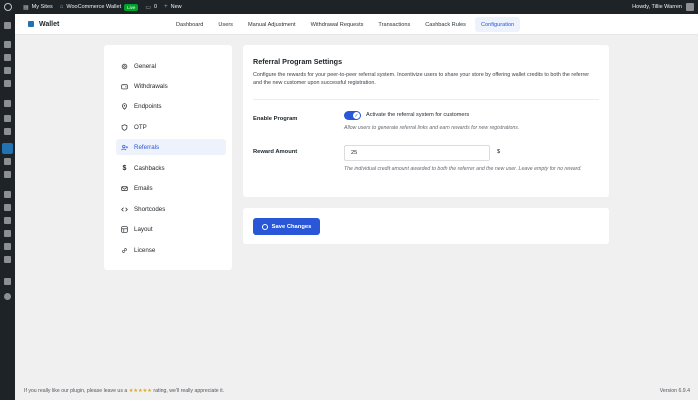 The width and height of the screenshot is (698, 400). What do you see at coordinates (499, 152) in the screenshot?
I see `currency-unit: $` at bounding box center [499, 152].